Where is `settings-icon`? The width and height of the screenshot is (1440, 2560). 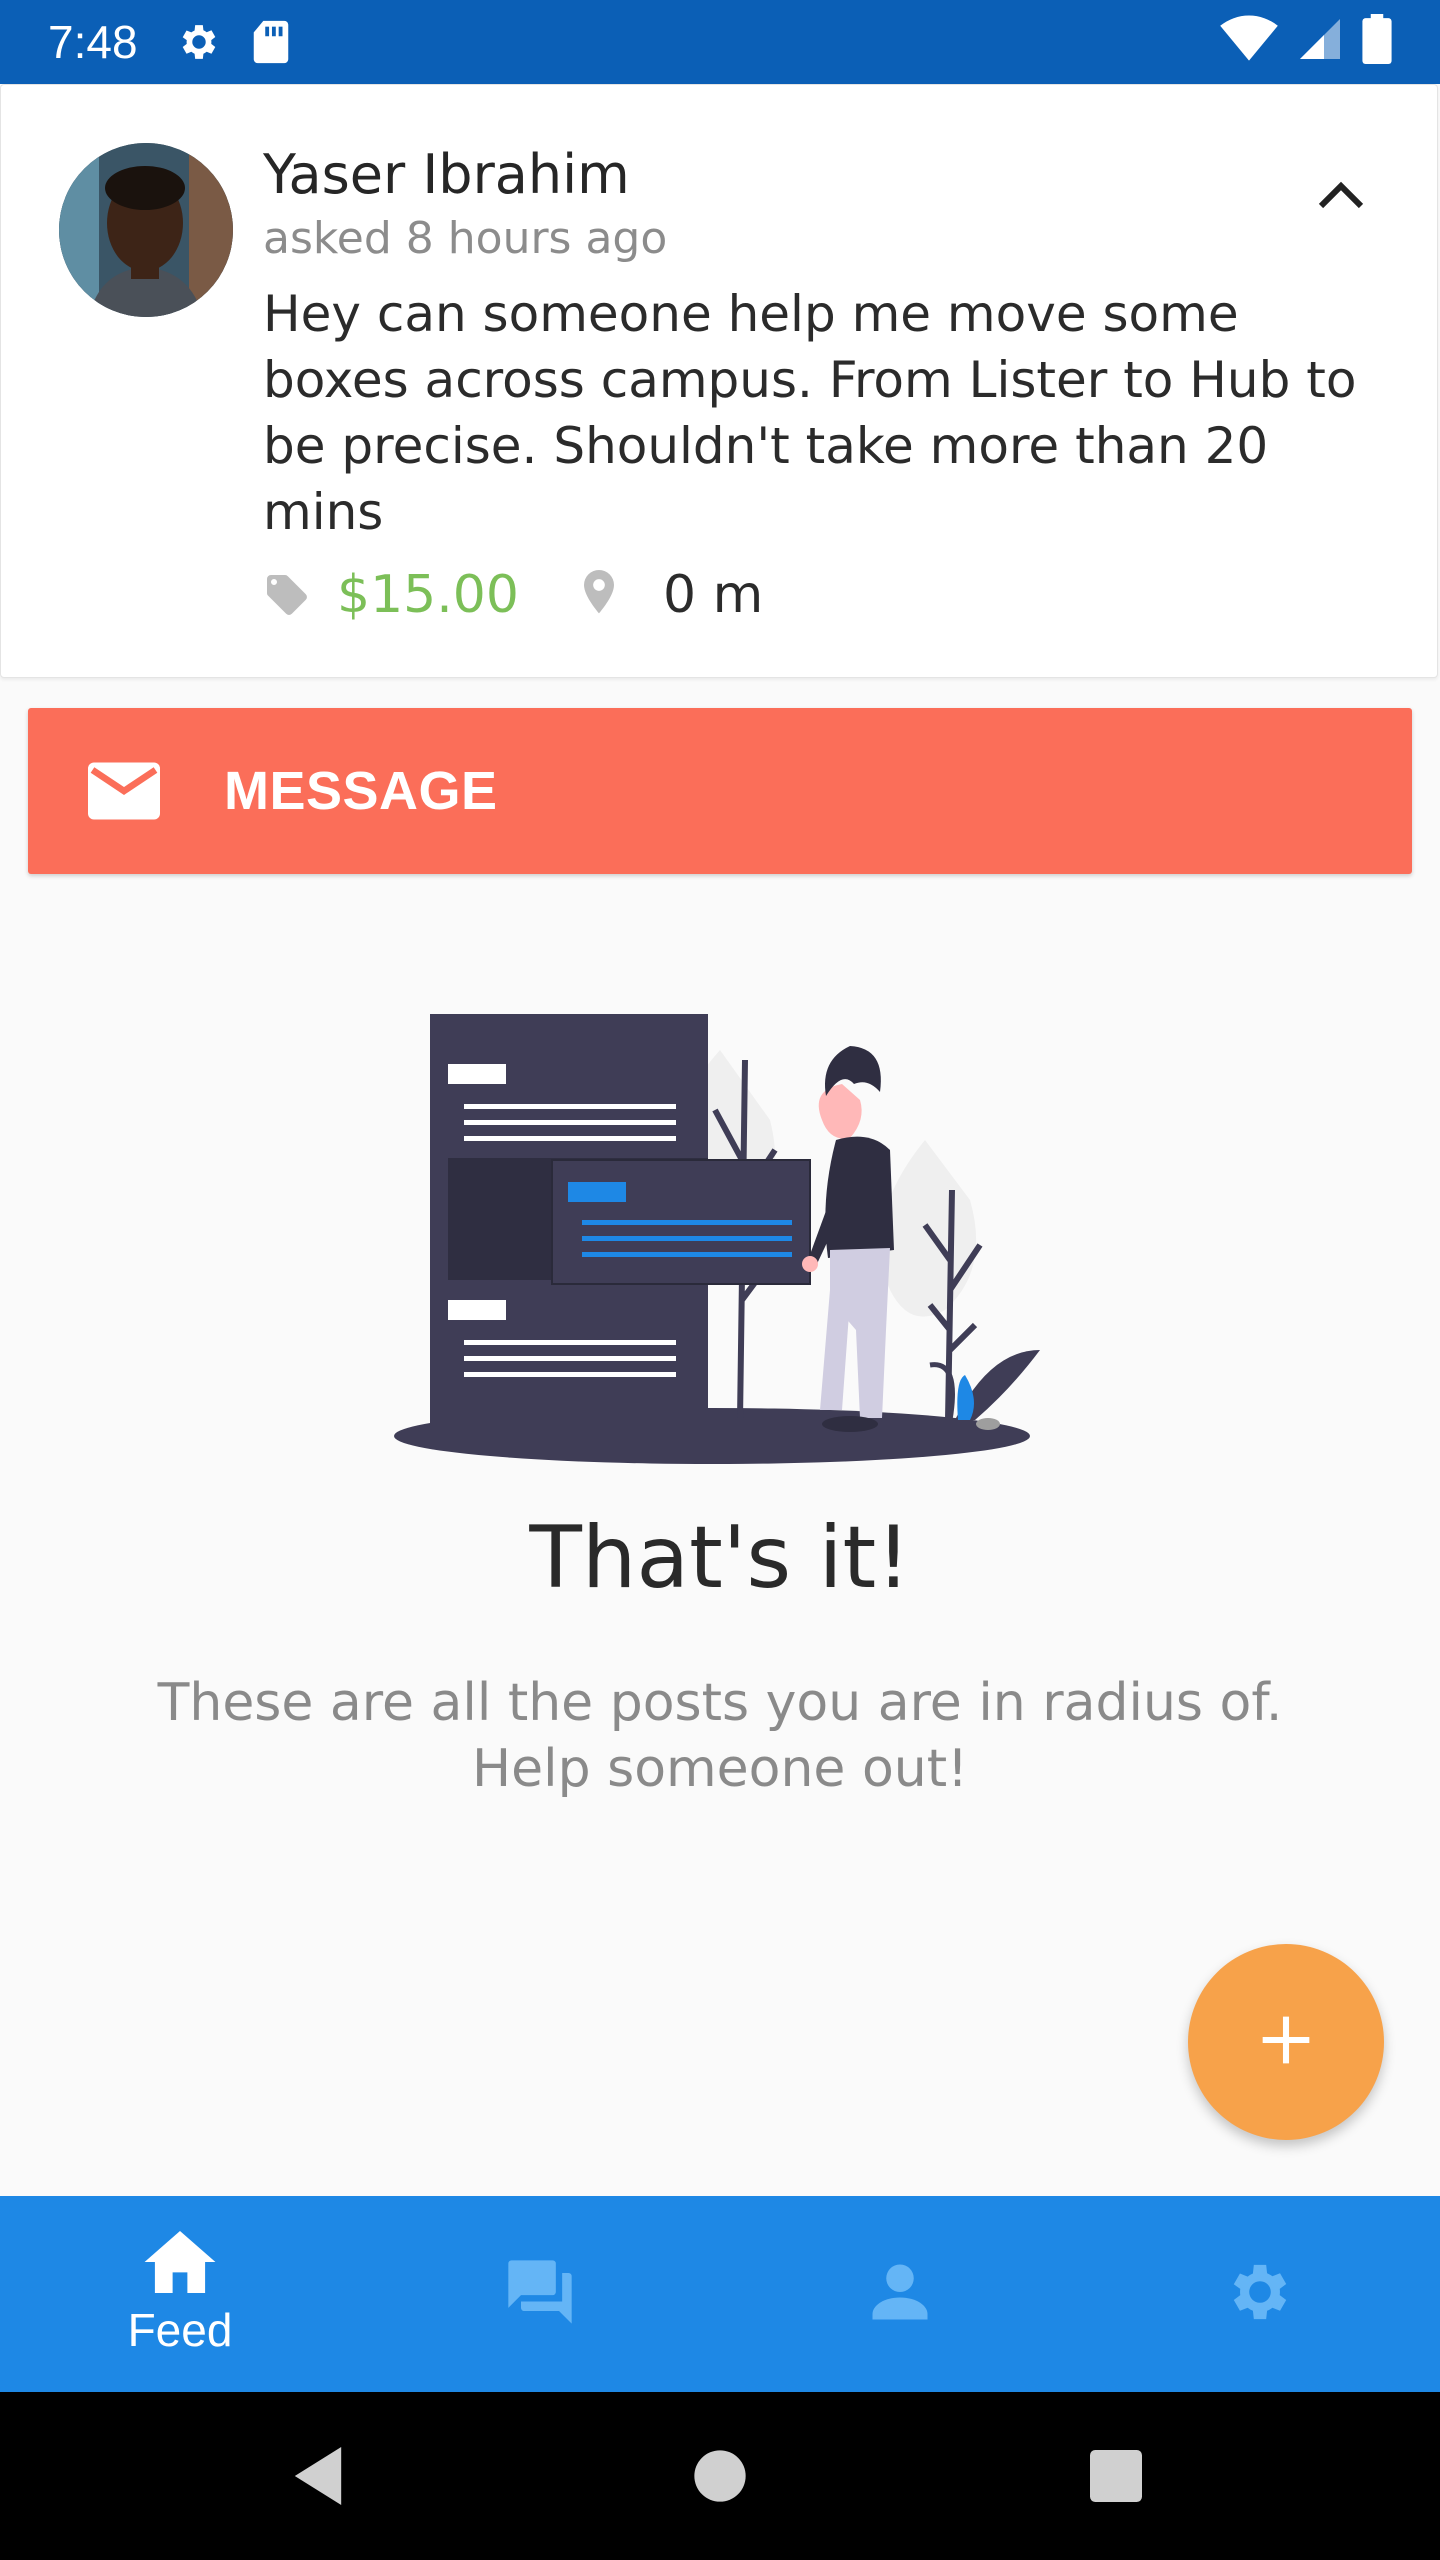
settings-icon is located at coordinates (1260, 2294).